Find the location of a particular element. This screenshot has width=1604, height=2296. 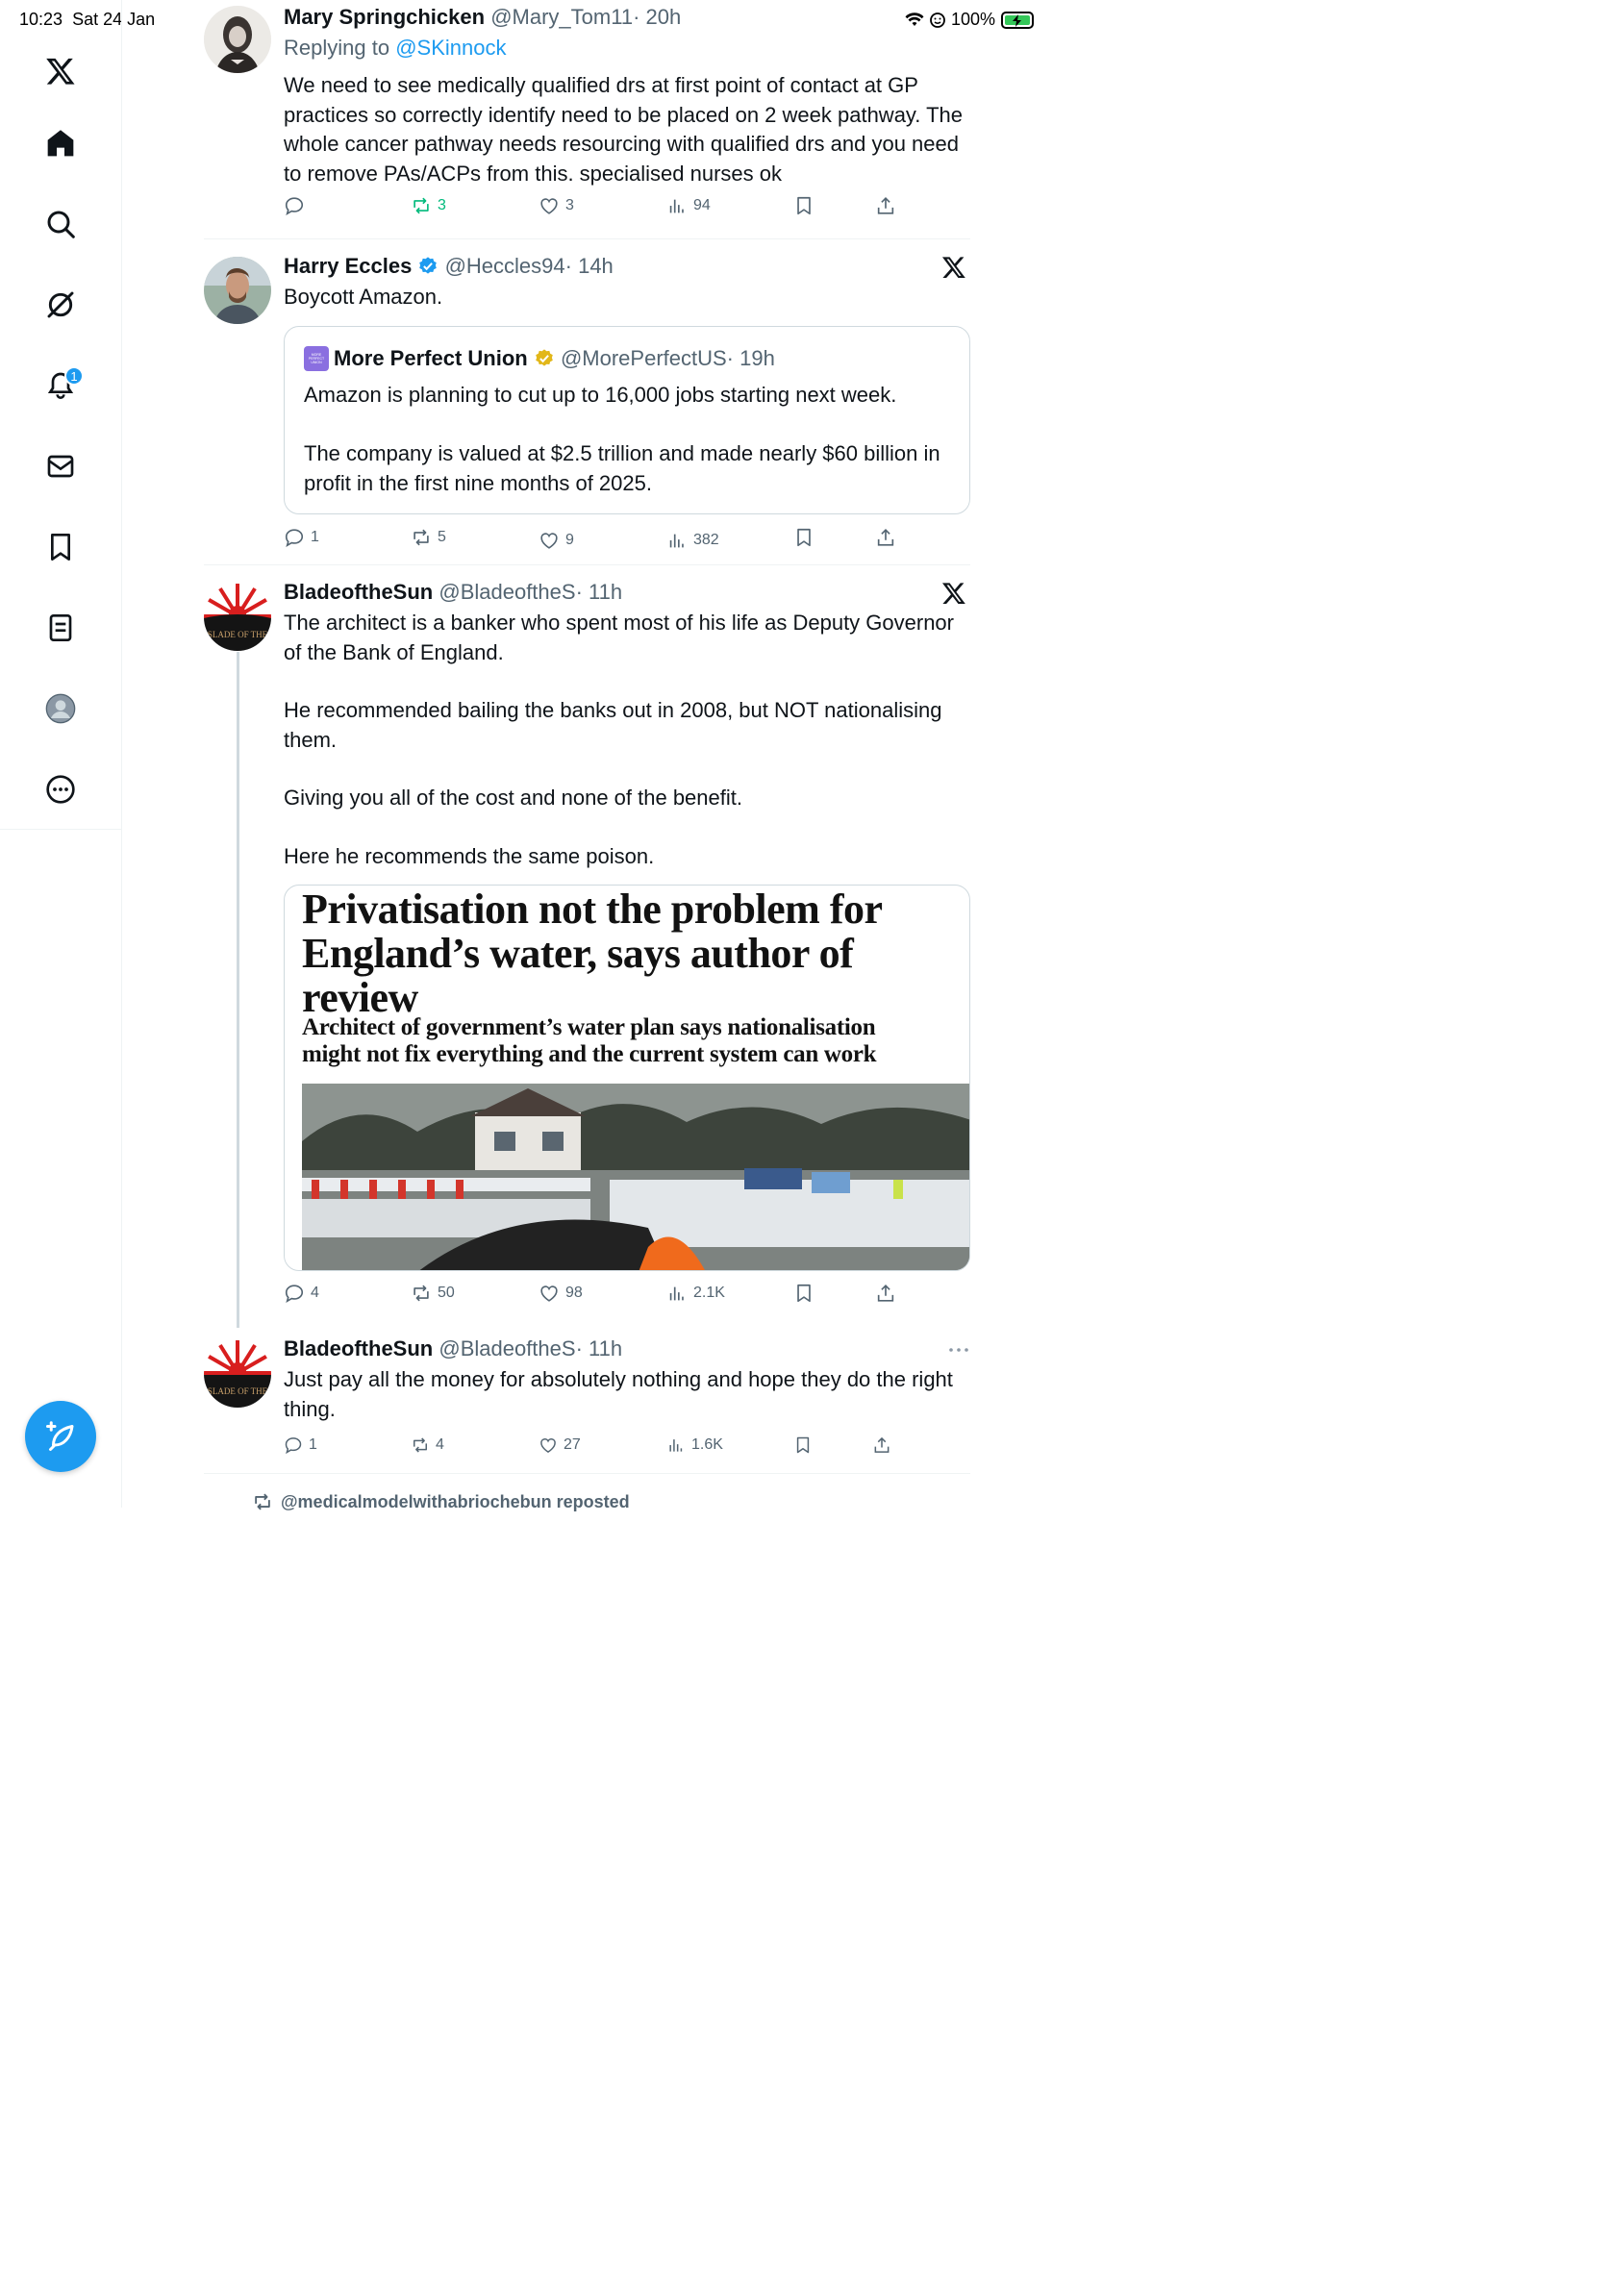

like-button: 9 is located at coordinates (556, 540).